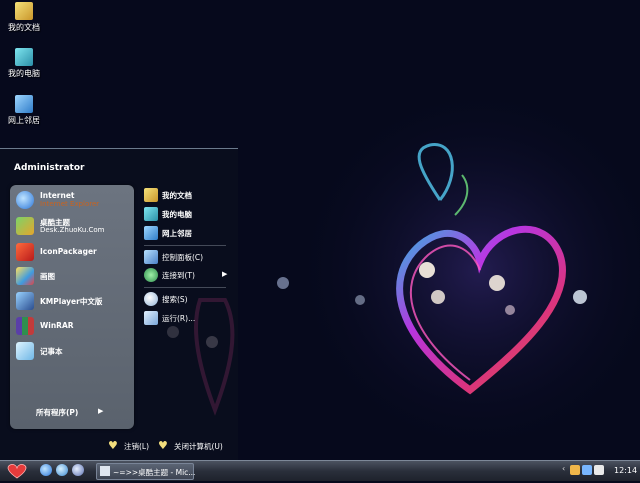 The width and height of the screenshot is (640, 483). I want to click on desktop-icon-label: 我的电脑, so click(24, 73).